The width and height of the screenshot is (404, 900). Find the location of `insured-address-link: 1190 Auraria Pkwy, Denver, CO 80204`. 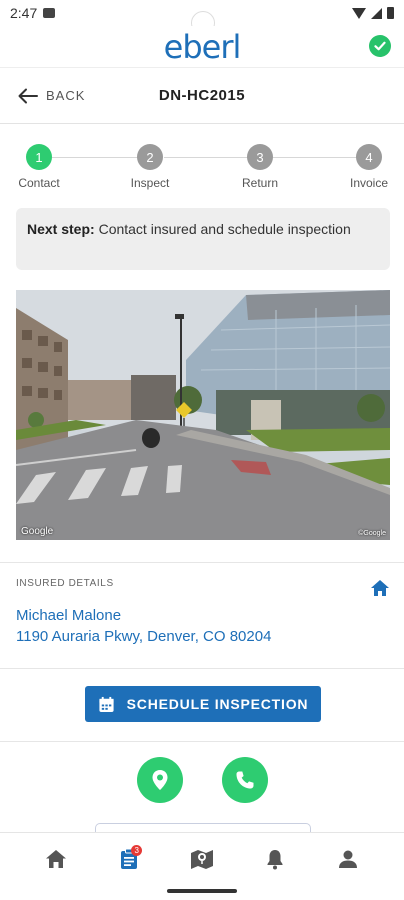

insured-address-link: 1190 Auraria Pkwy, Denver, CO 80204 is located at coordinates (143, 636).